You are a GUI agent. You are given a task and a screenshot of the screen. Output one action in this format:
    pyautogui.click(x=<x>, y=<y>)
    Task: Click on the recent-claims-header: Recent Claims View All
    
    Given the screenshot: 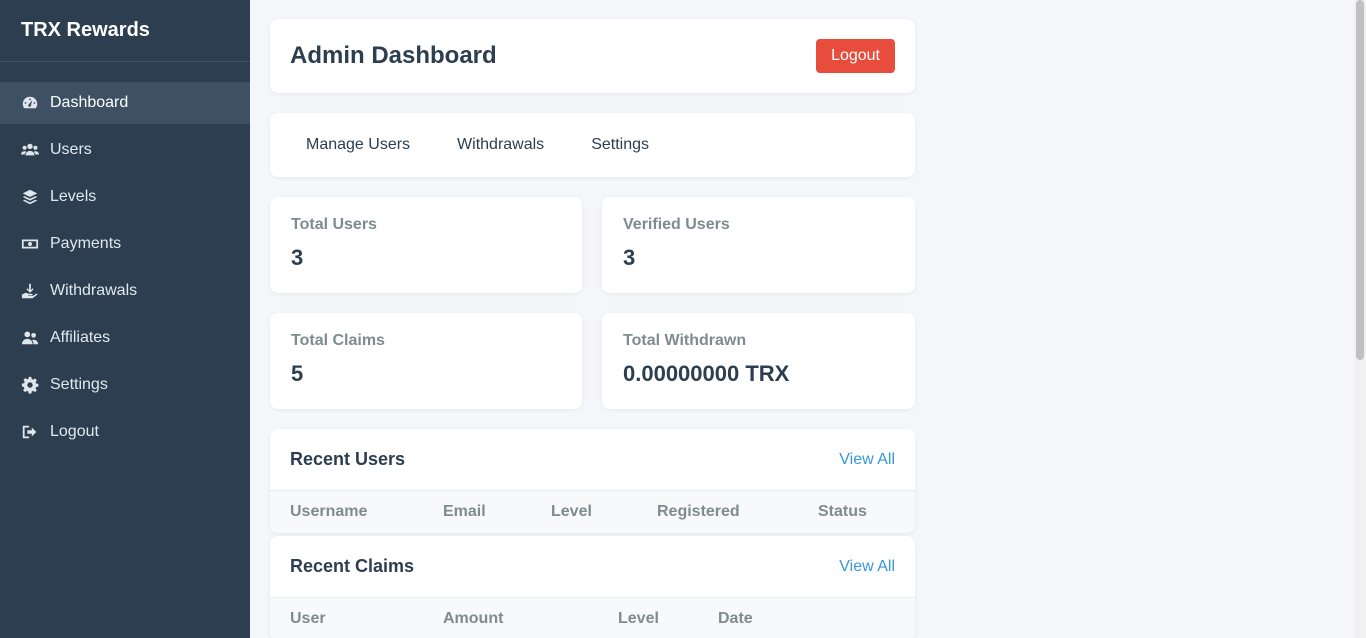 What is the action you would take?
    pyautogui.click(x=592, y=566)
    